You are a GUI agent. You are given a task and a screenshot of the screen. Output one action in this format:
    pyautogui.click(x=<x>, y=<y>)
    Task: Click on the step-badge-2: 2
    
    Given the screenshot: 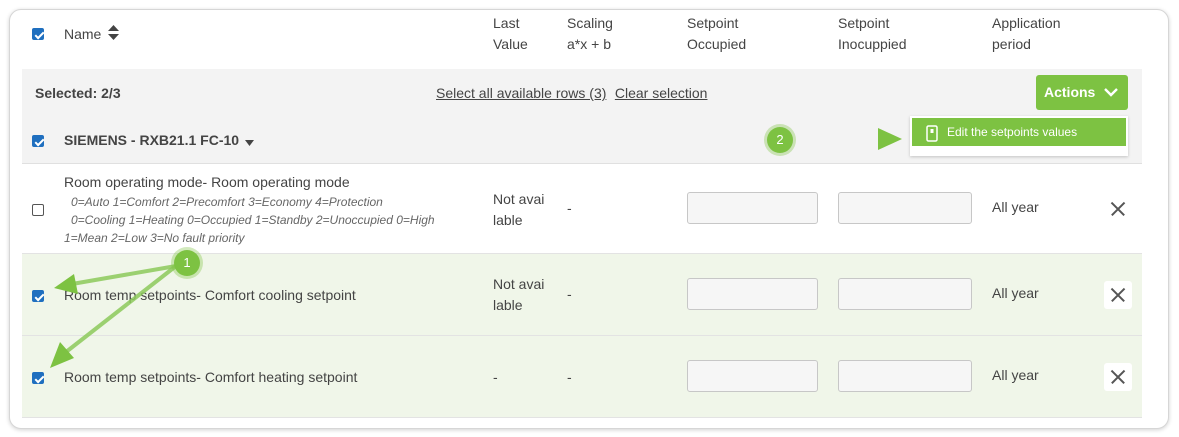 What is the action you would take?
    pyautogui.click(x=780, y=140)
    